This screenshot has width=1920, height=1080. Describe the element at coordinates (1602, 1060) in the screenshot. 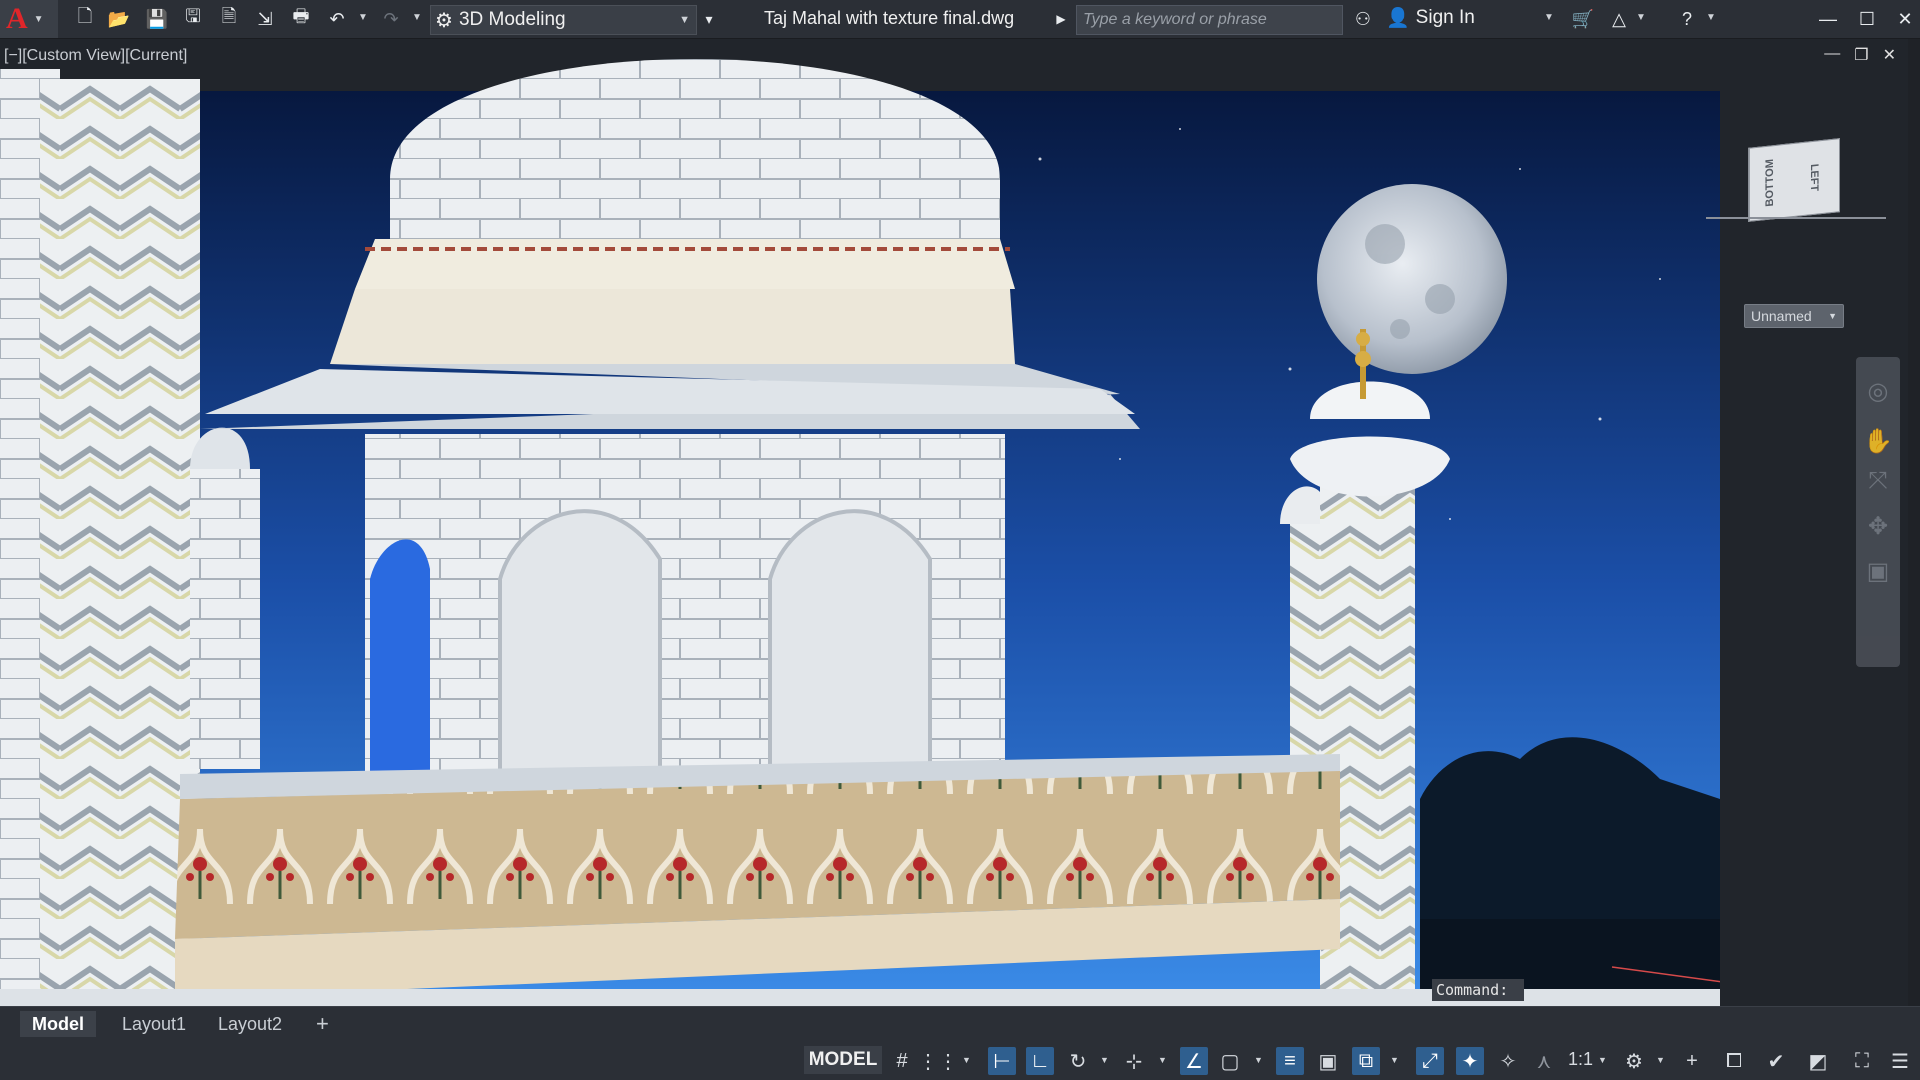

I see `scale-dropdown-icon: ▼` at that location.